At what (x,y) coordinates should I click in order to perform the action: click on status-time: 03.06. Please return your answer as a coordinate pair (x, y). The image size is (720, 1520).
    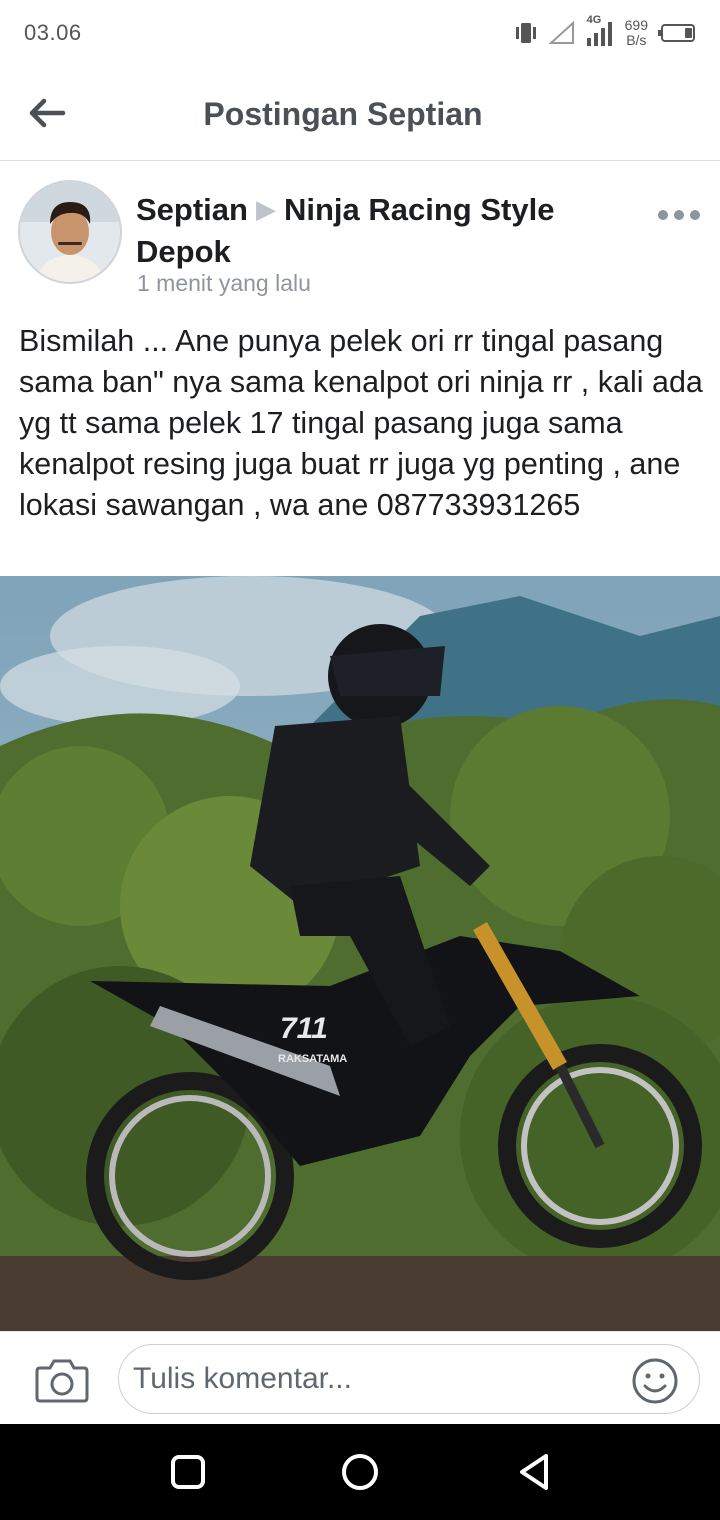
    Looking at the image, I should click on (53, 32).